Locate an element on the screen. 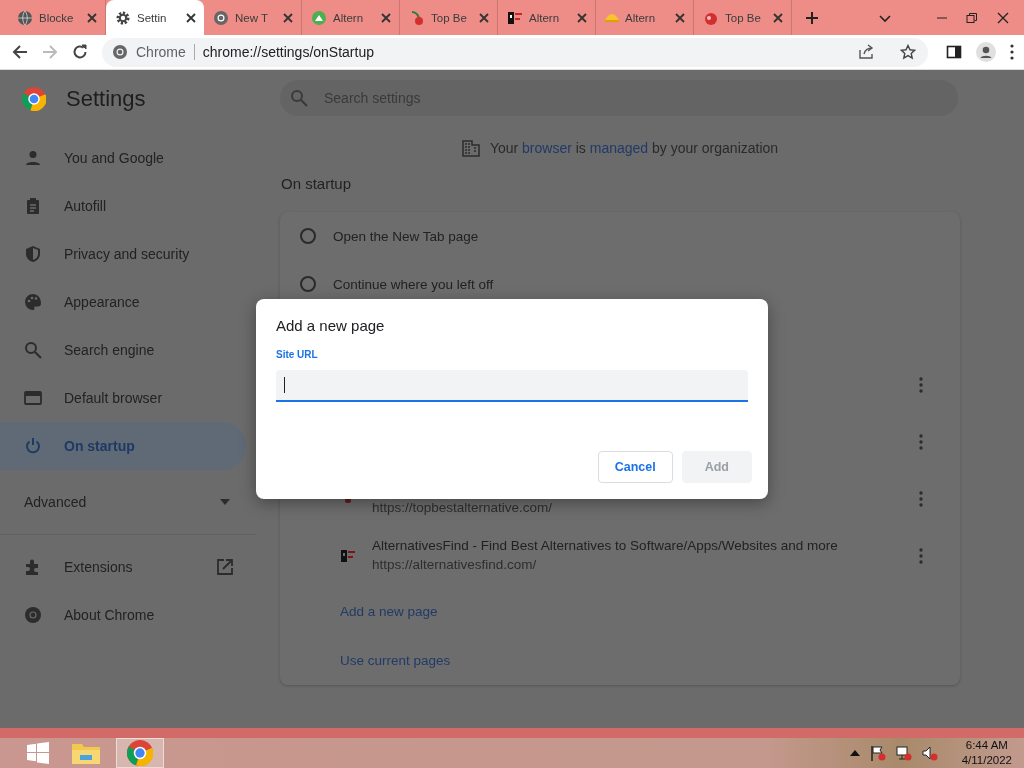 The image size is (1024, 768). page-title: Settings is located at coordinates (106, 99).